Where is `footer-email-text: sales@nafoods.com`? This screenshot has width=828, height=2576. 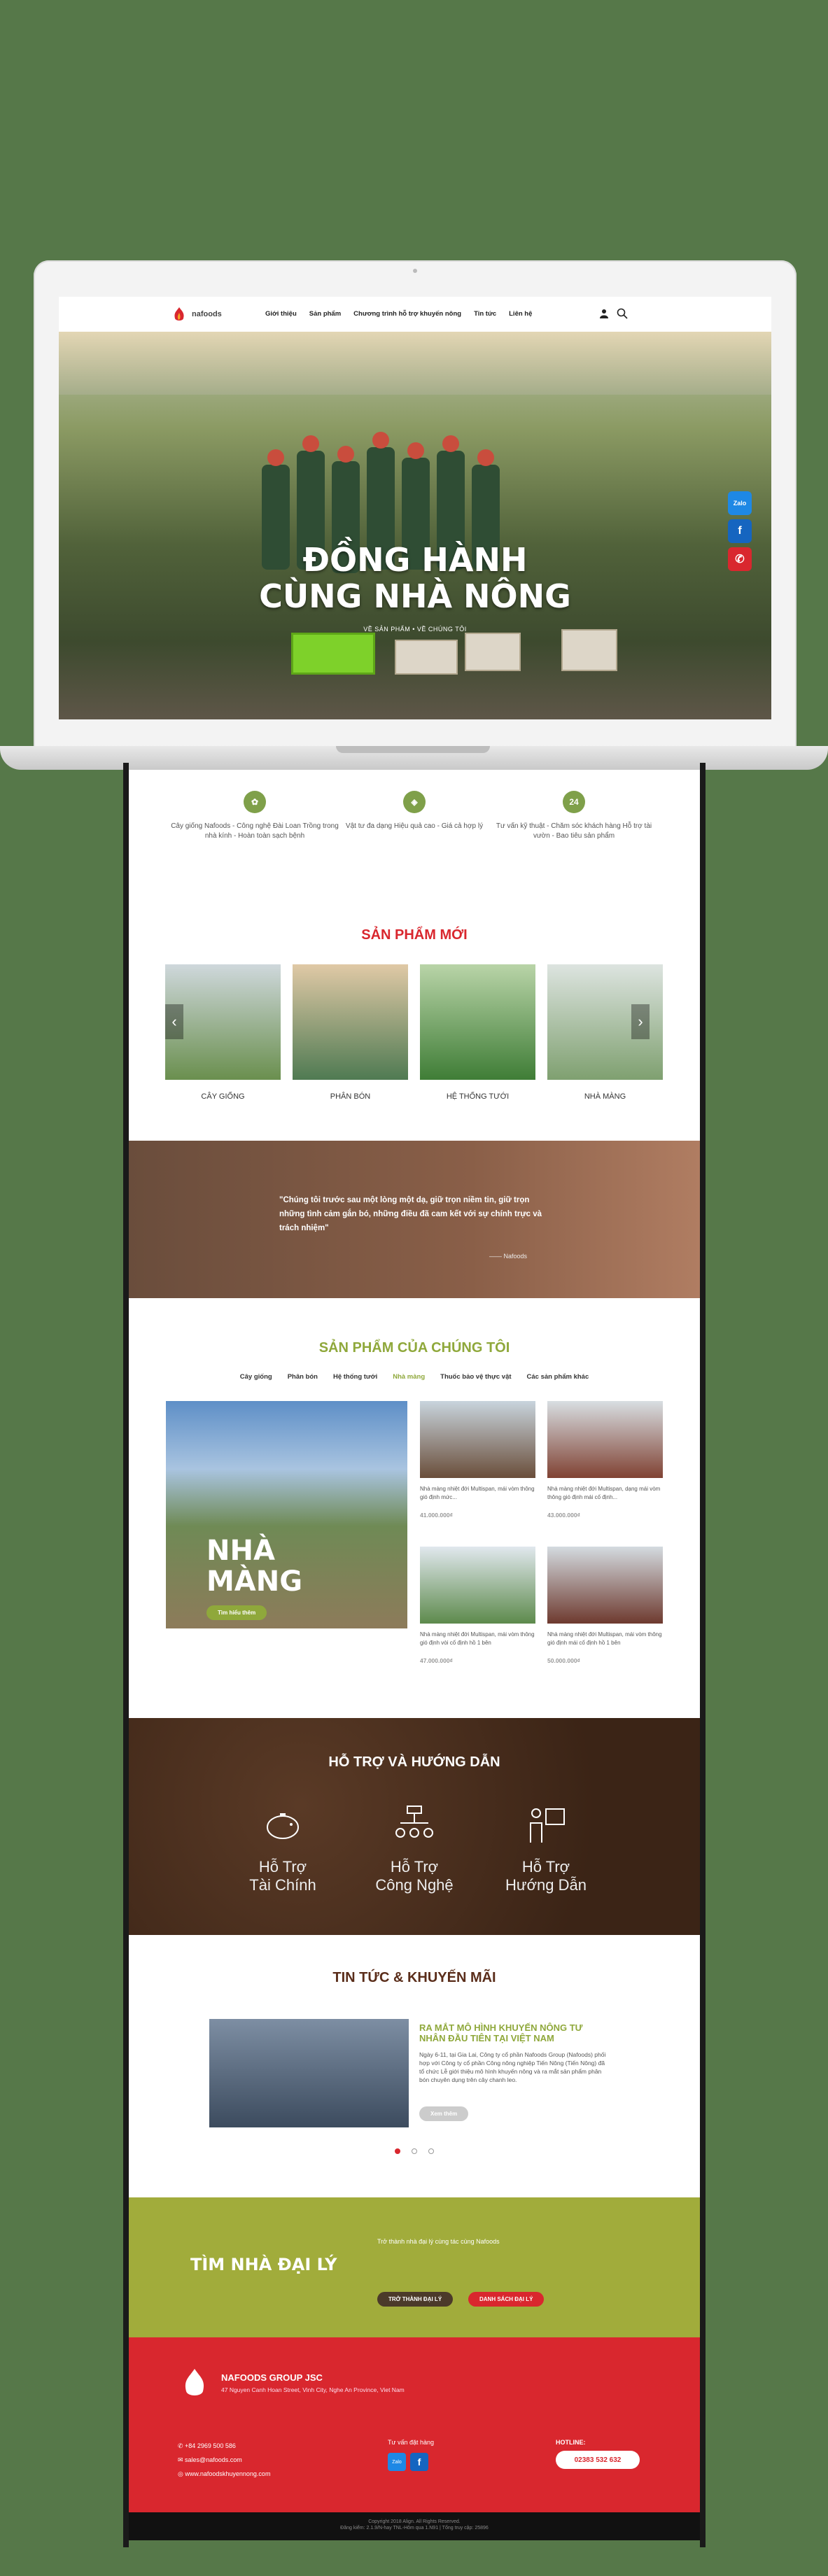 footer-email-text: sales@nafoods.com is located at coordinates (213, 2459).